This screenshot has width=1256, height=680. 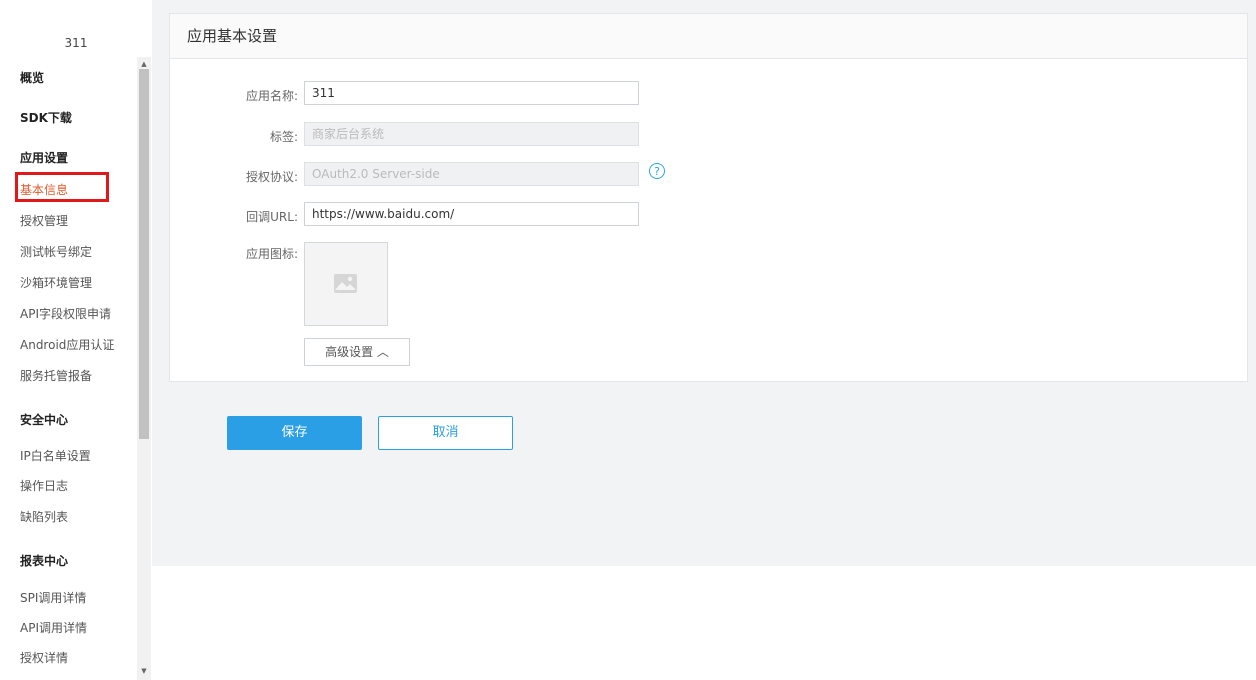 I want to click on advanced-settings-button: 高级设置 ︿, so click(x=357, y=352).